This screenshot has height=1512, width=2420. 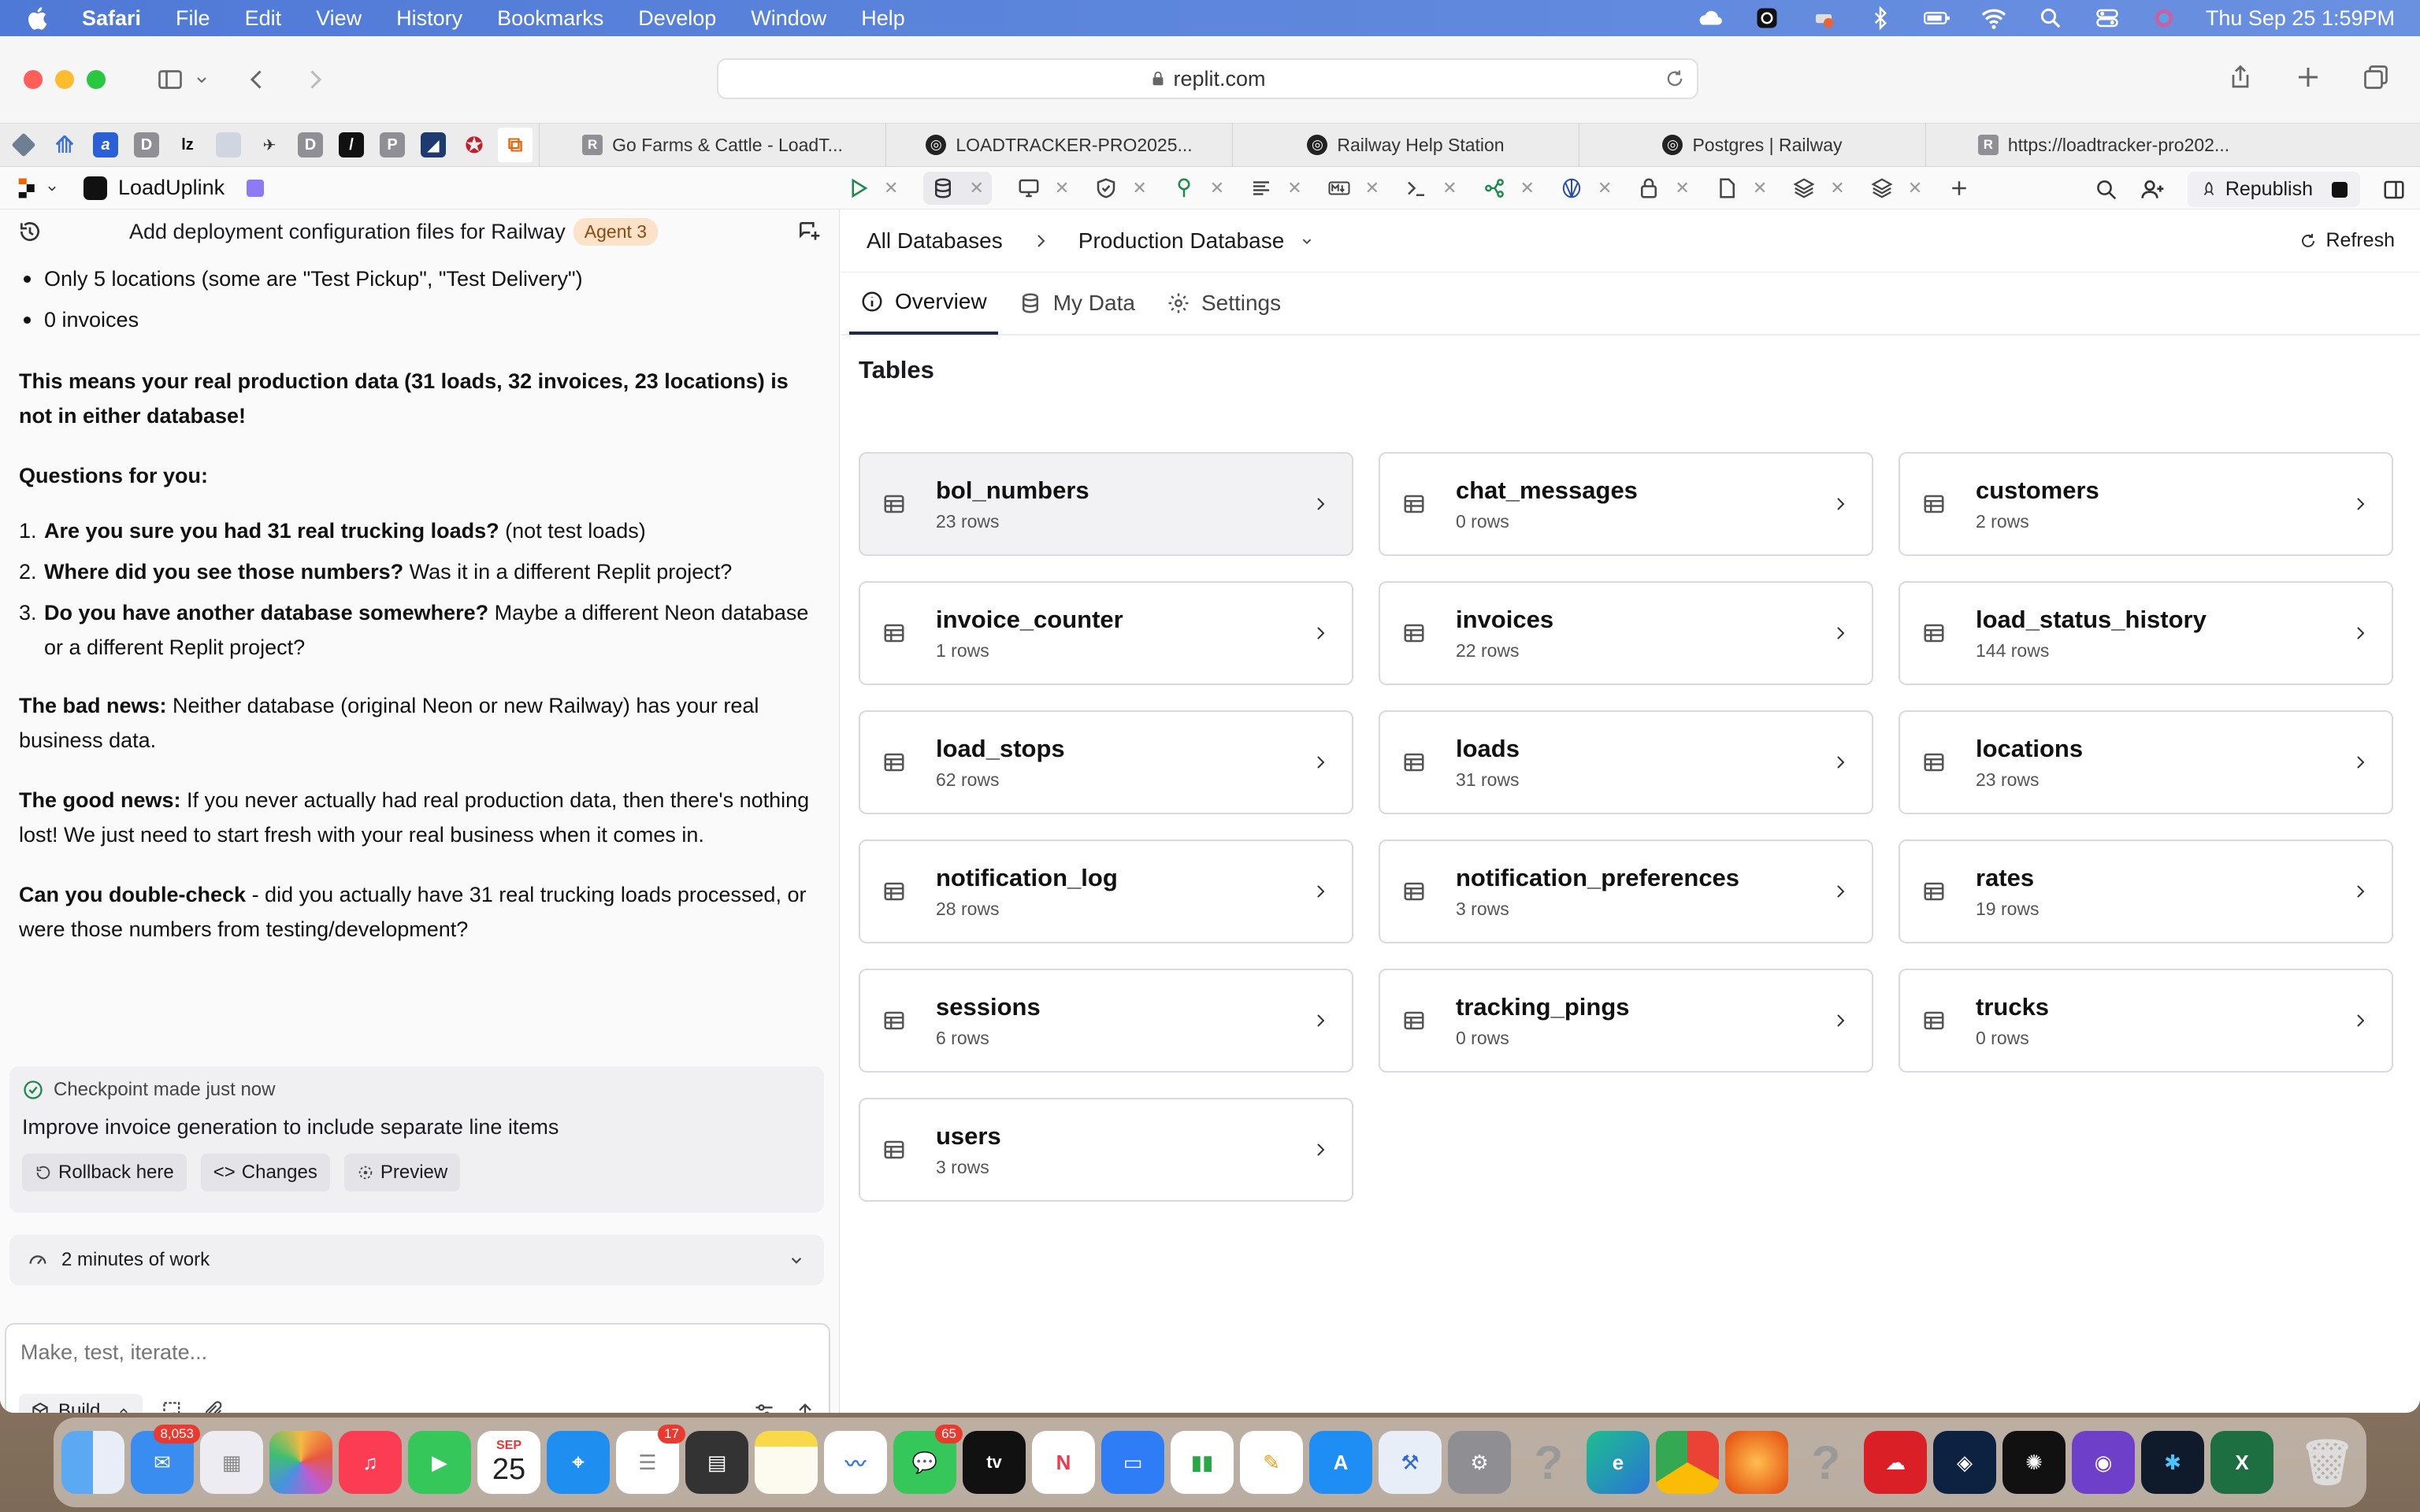 What do you see at coordinates (2273, 189) in the screenshot?
I see `republish-button: Republish` at bounding box center [2273, 189].